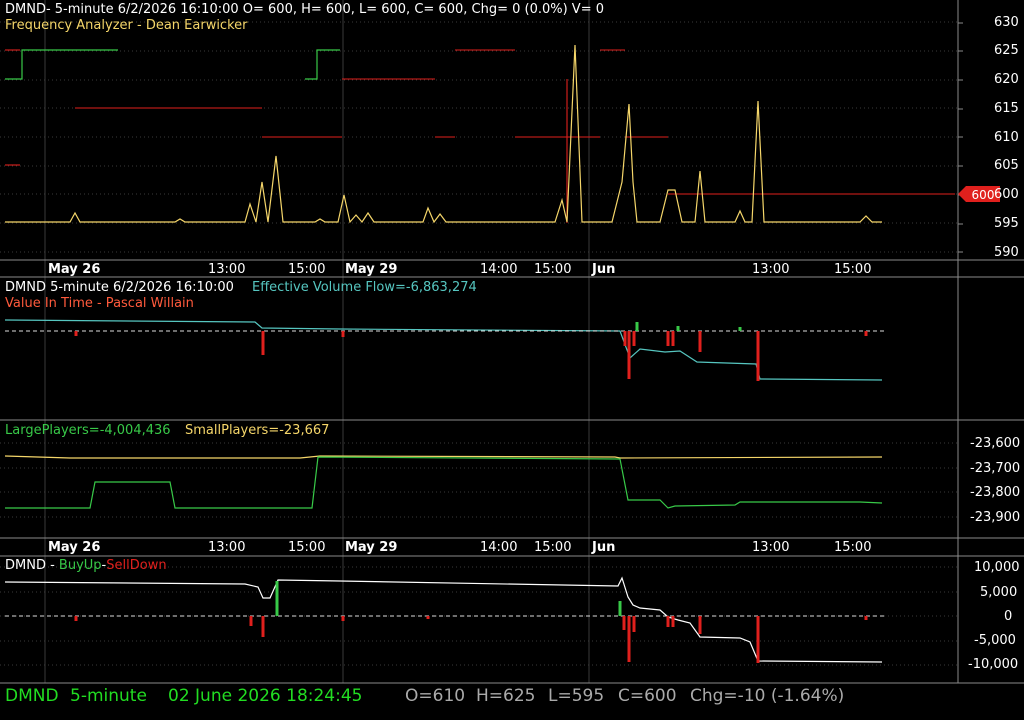 This screenshot has height=720, width=1024. Describe the element at coordinates (1006, 194) in the screenshot. I see `p1-axis-600: 600` at that location.